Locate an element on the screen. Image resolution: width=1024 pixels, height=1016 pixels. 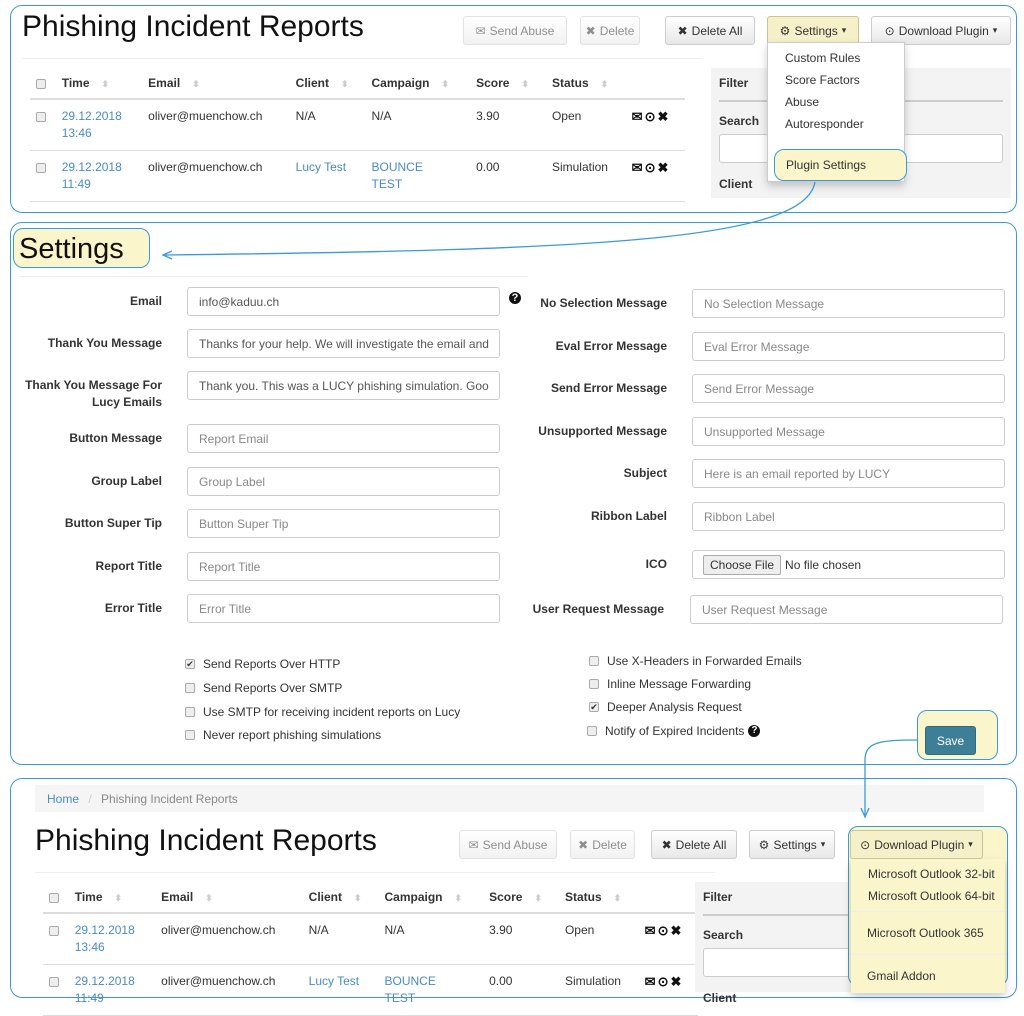
arrow-save-to-download is located at coordinates (891, 777).